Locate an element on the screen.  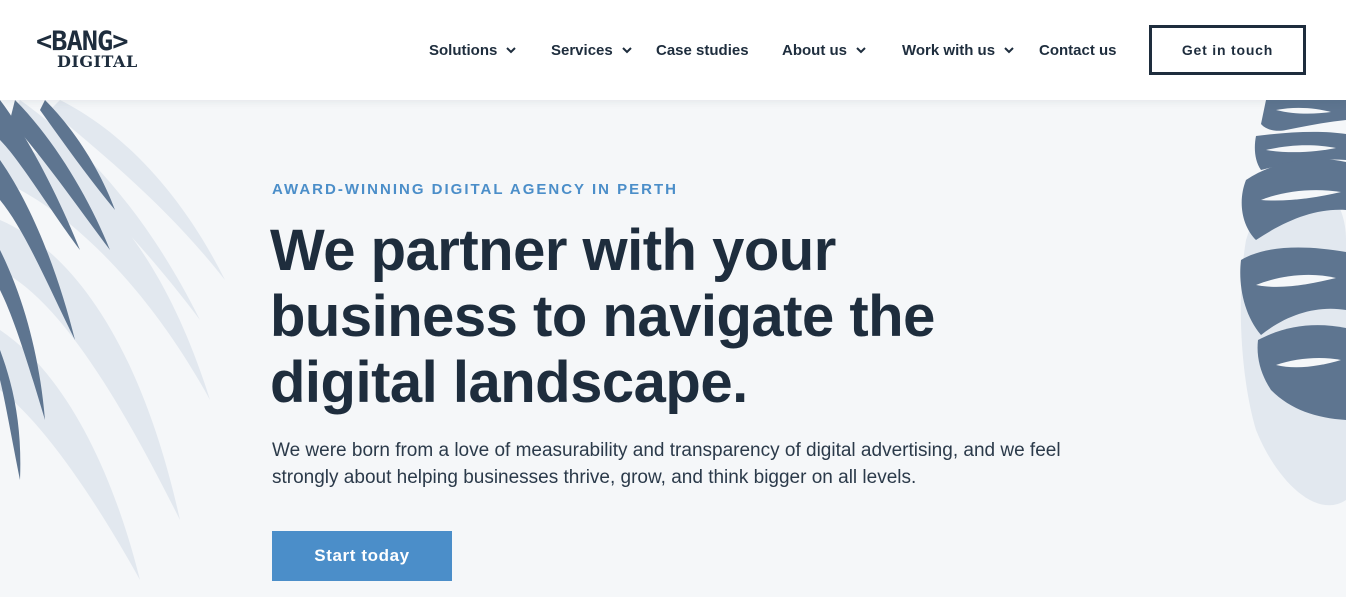
nav-item-about-us: About us is located at coordinates (824, 50).